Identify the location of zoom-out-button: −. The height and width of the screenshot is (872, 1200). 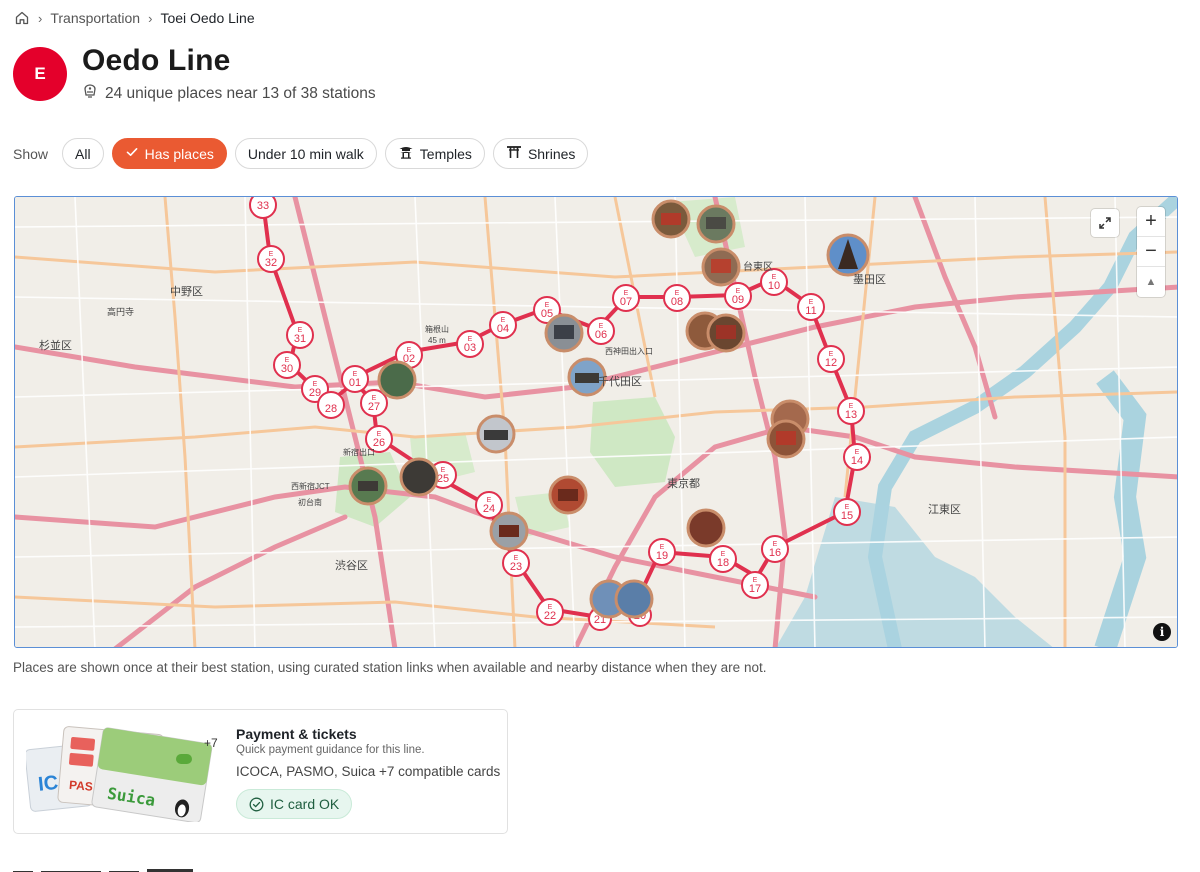
(1151, 252).